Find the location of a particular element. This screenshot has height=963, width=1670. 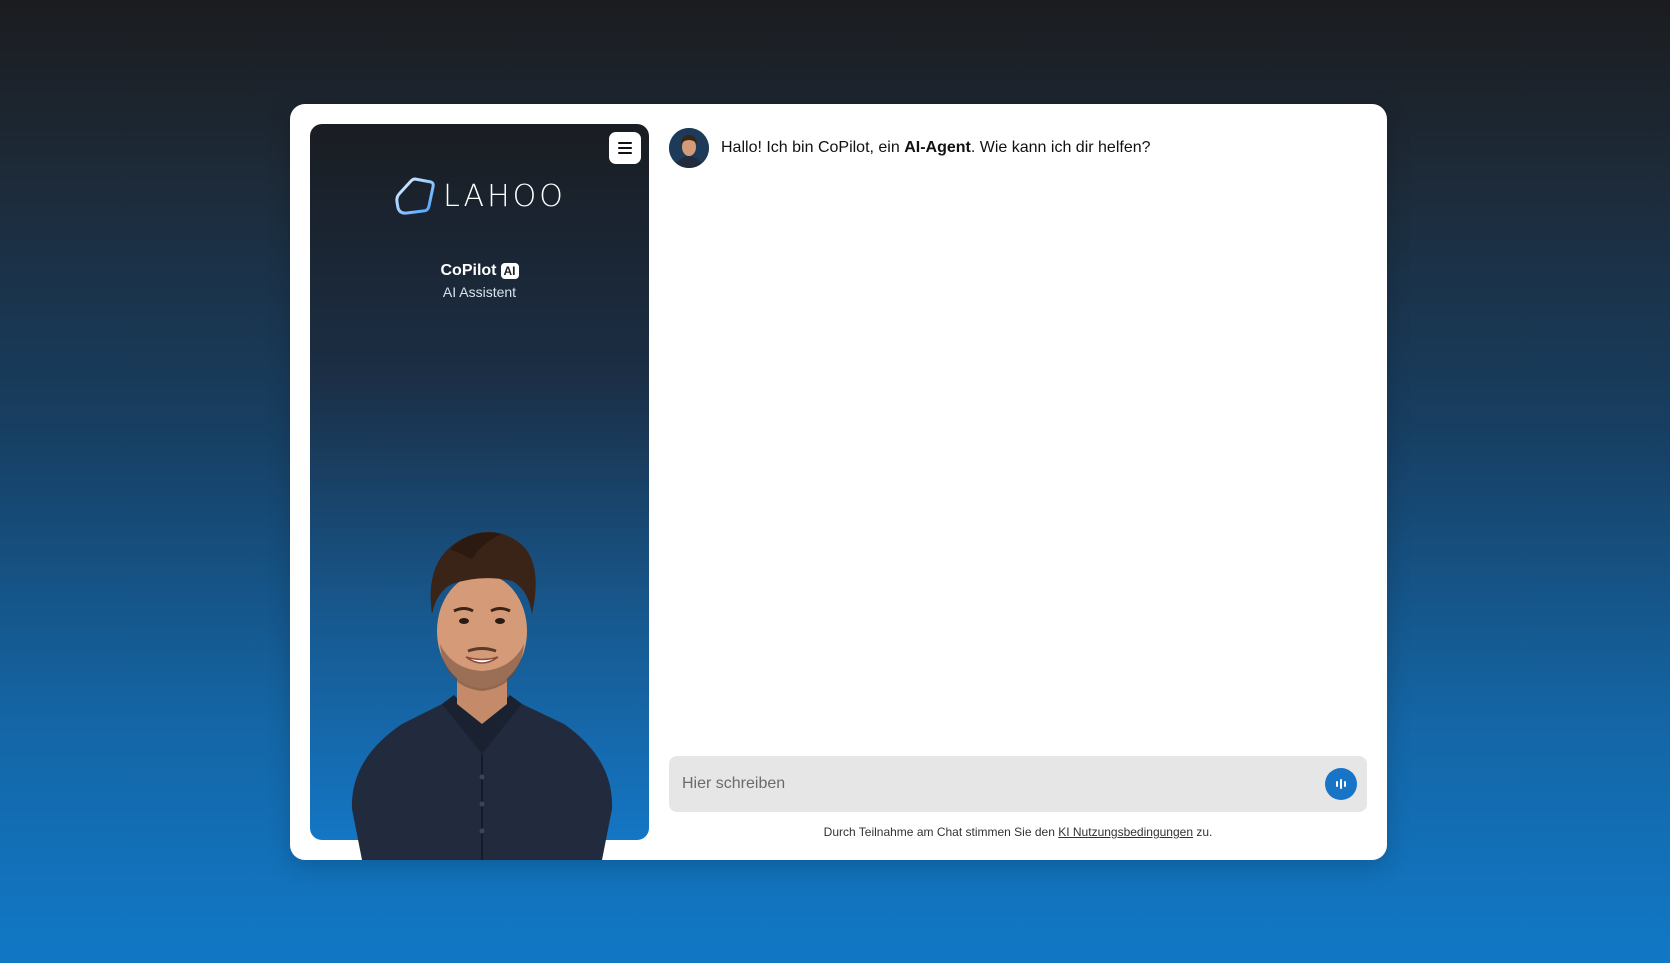

agent-portrait is located at coordinates (482, 695).